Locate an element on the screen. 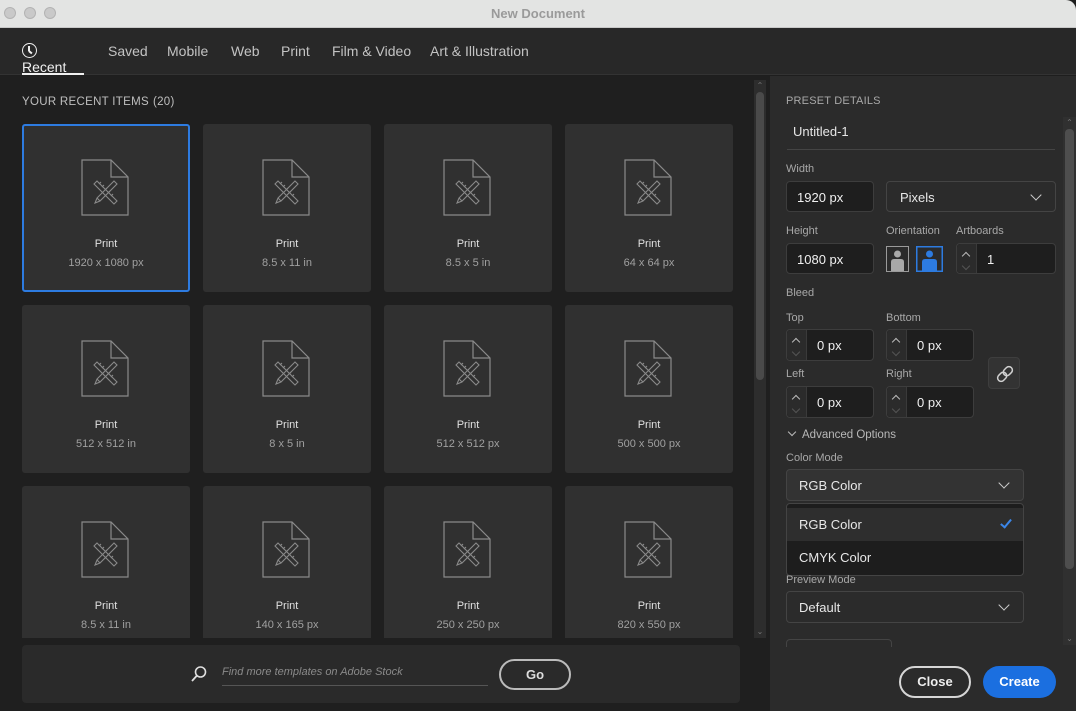 The height and width of the screenshot is (711, 1076). menu-item-label: RGB Color is located at coordinates (830, 524).